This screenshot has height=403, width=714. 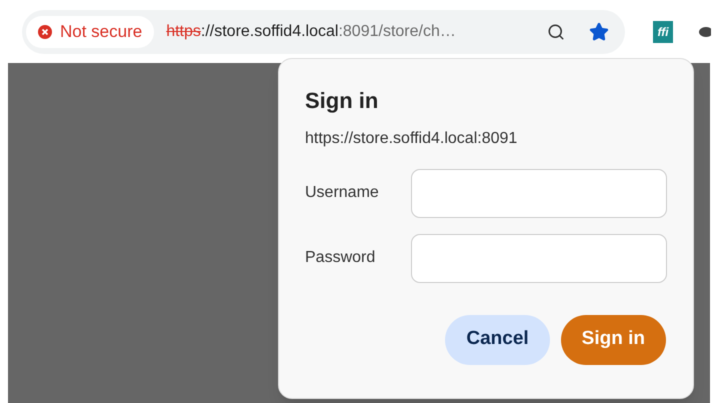 What do you see at coordinates (340, 258) in the screenshot?
I see `field-label: Password` at bounding box center [340, 258].